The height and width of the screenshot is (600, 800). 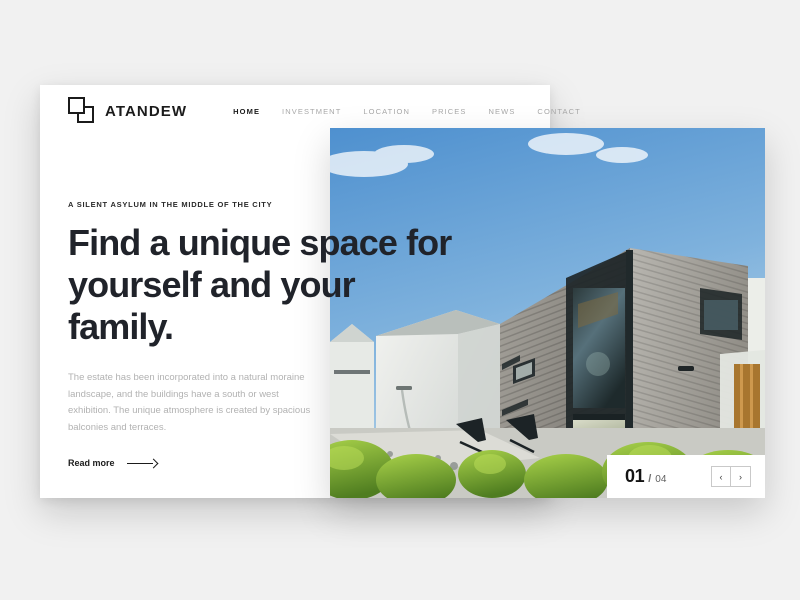 I want to click on logo-square-front, so click(x=76, y=105).